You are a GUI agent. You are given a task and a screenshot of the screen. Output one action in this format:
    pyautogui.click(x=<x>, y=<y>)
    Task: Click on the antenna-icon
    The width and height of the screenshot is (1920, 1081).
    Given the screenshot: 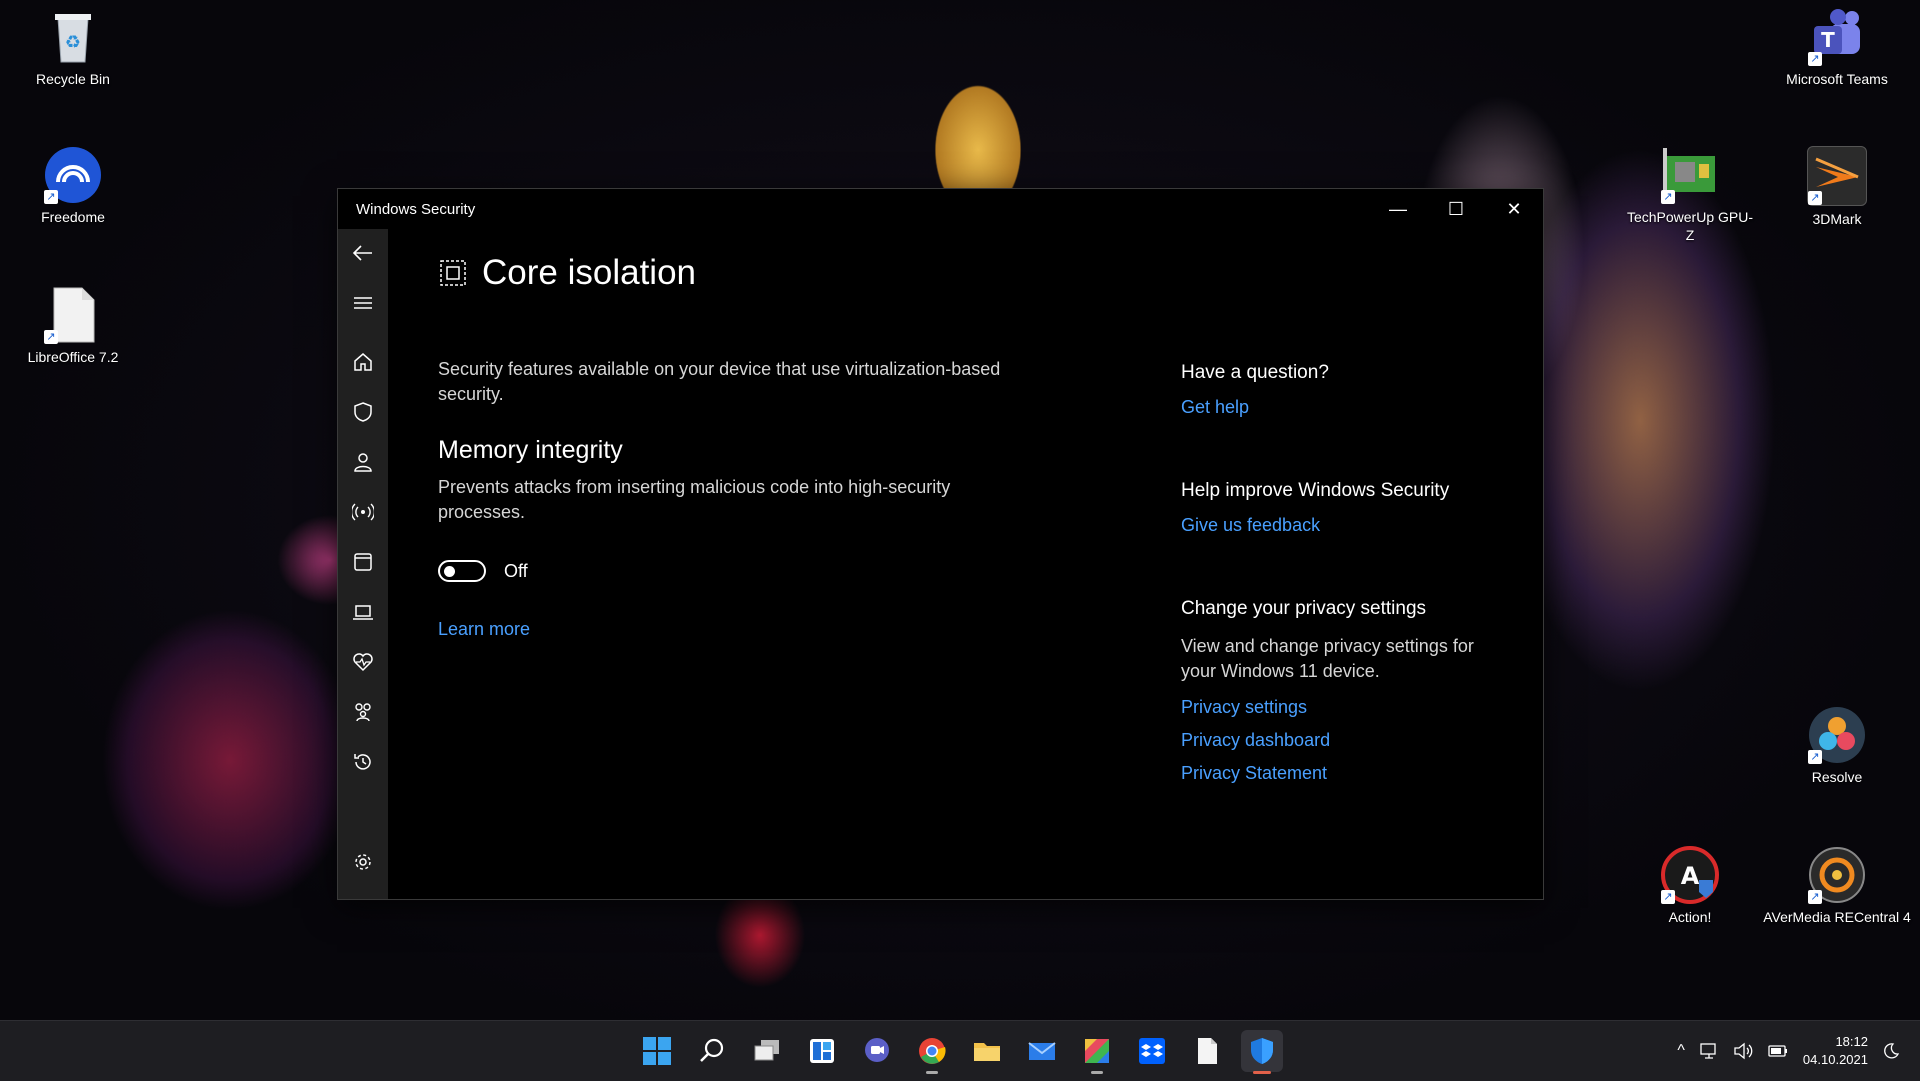 What is the action you would take?
    pyautogui.click(x=363, y=512)
    